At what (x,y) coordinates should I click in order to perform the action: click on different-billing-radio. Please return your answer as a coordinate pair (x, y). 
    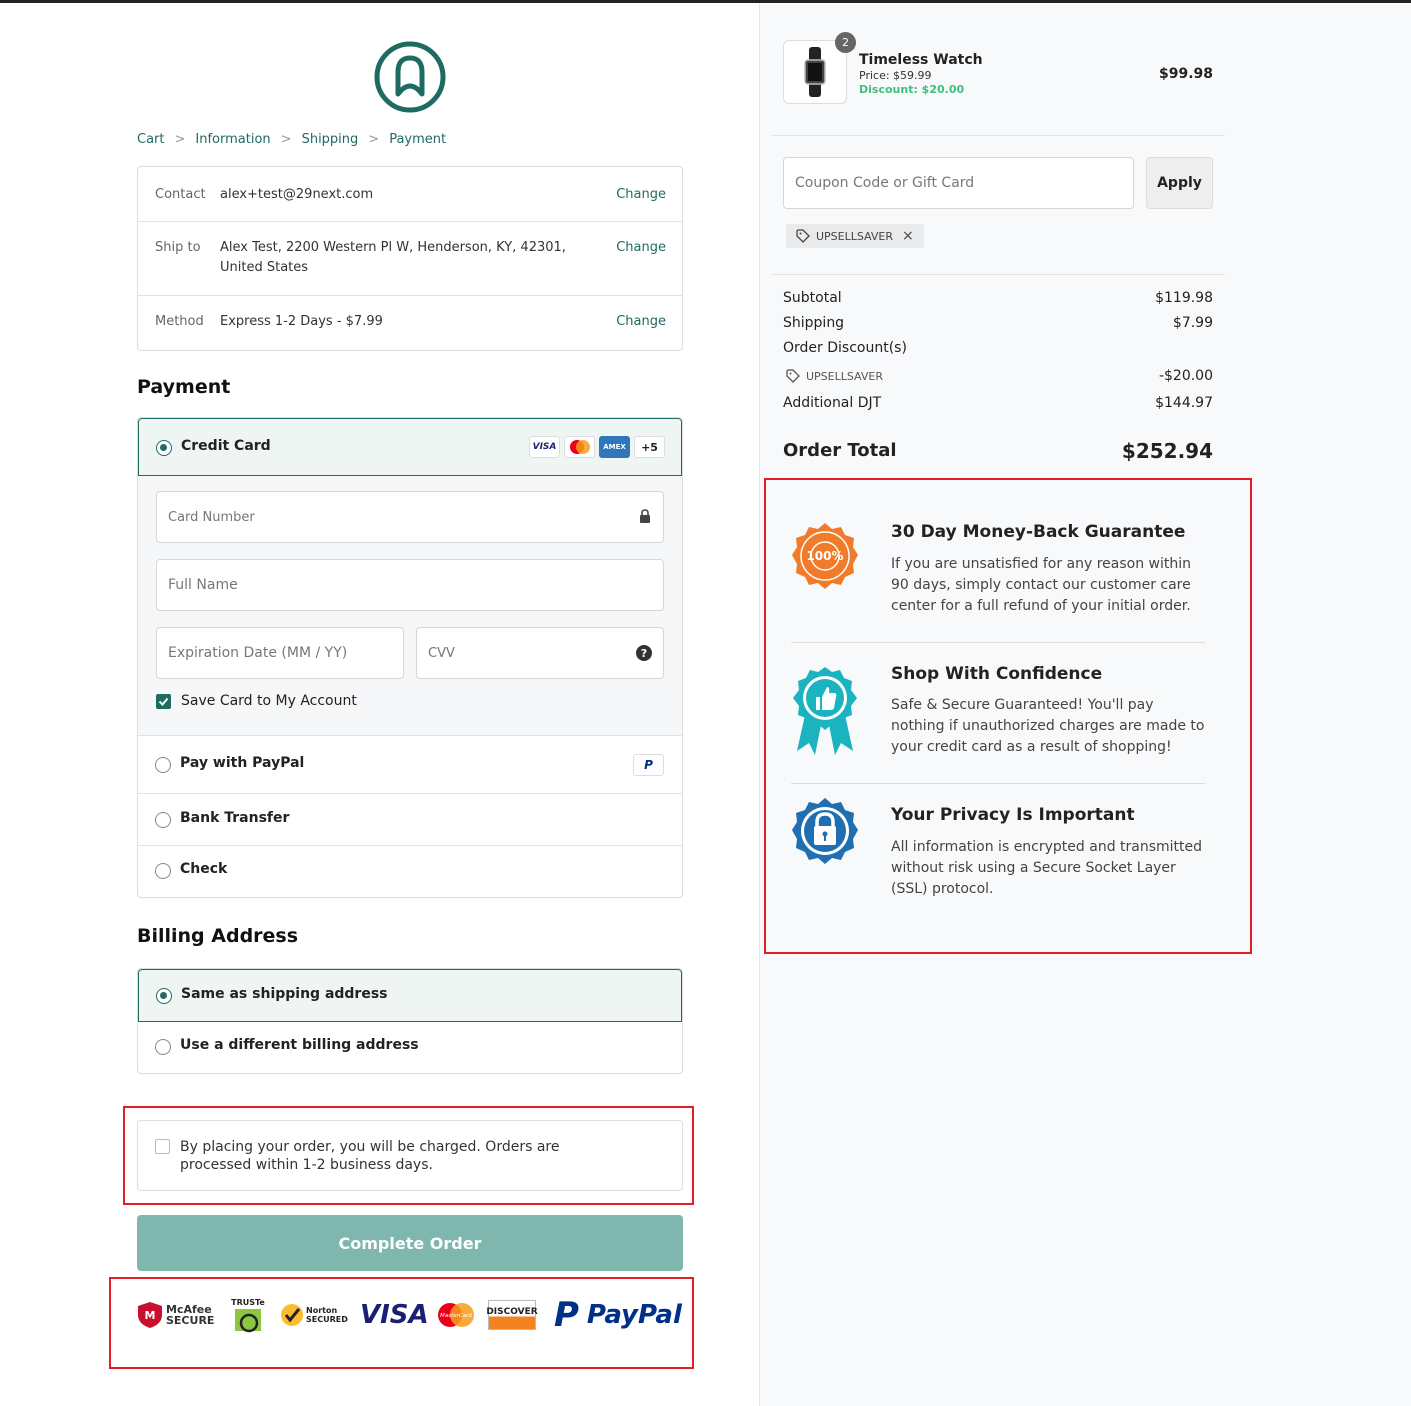
    Looking at the image, I should click on (163, 1047).